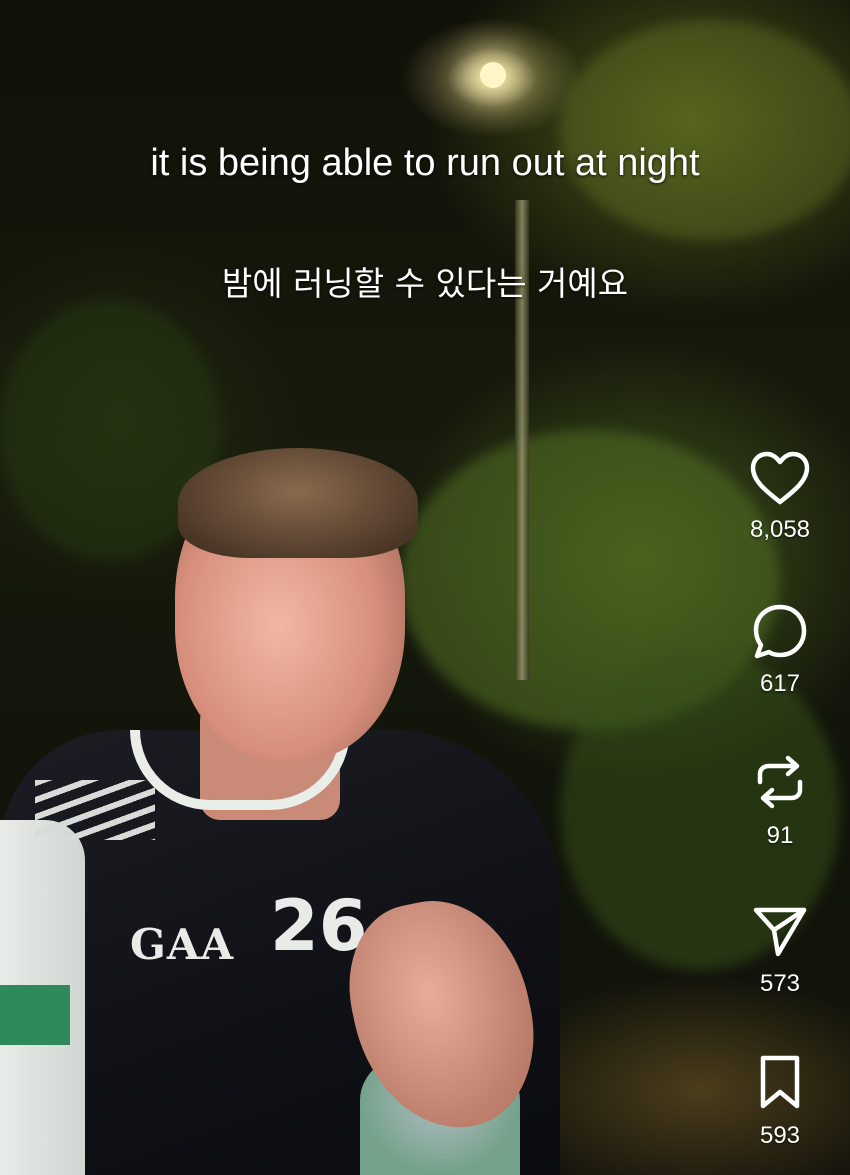 The height and width of the screenshot is (1175, 850). What do you see at coordinates (780, 529) in the screenshot?
I see `like-count: 8,058` at bounding box center [780, 529].